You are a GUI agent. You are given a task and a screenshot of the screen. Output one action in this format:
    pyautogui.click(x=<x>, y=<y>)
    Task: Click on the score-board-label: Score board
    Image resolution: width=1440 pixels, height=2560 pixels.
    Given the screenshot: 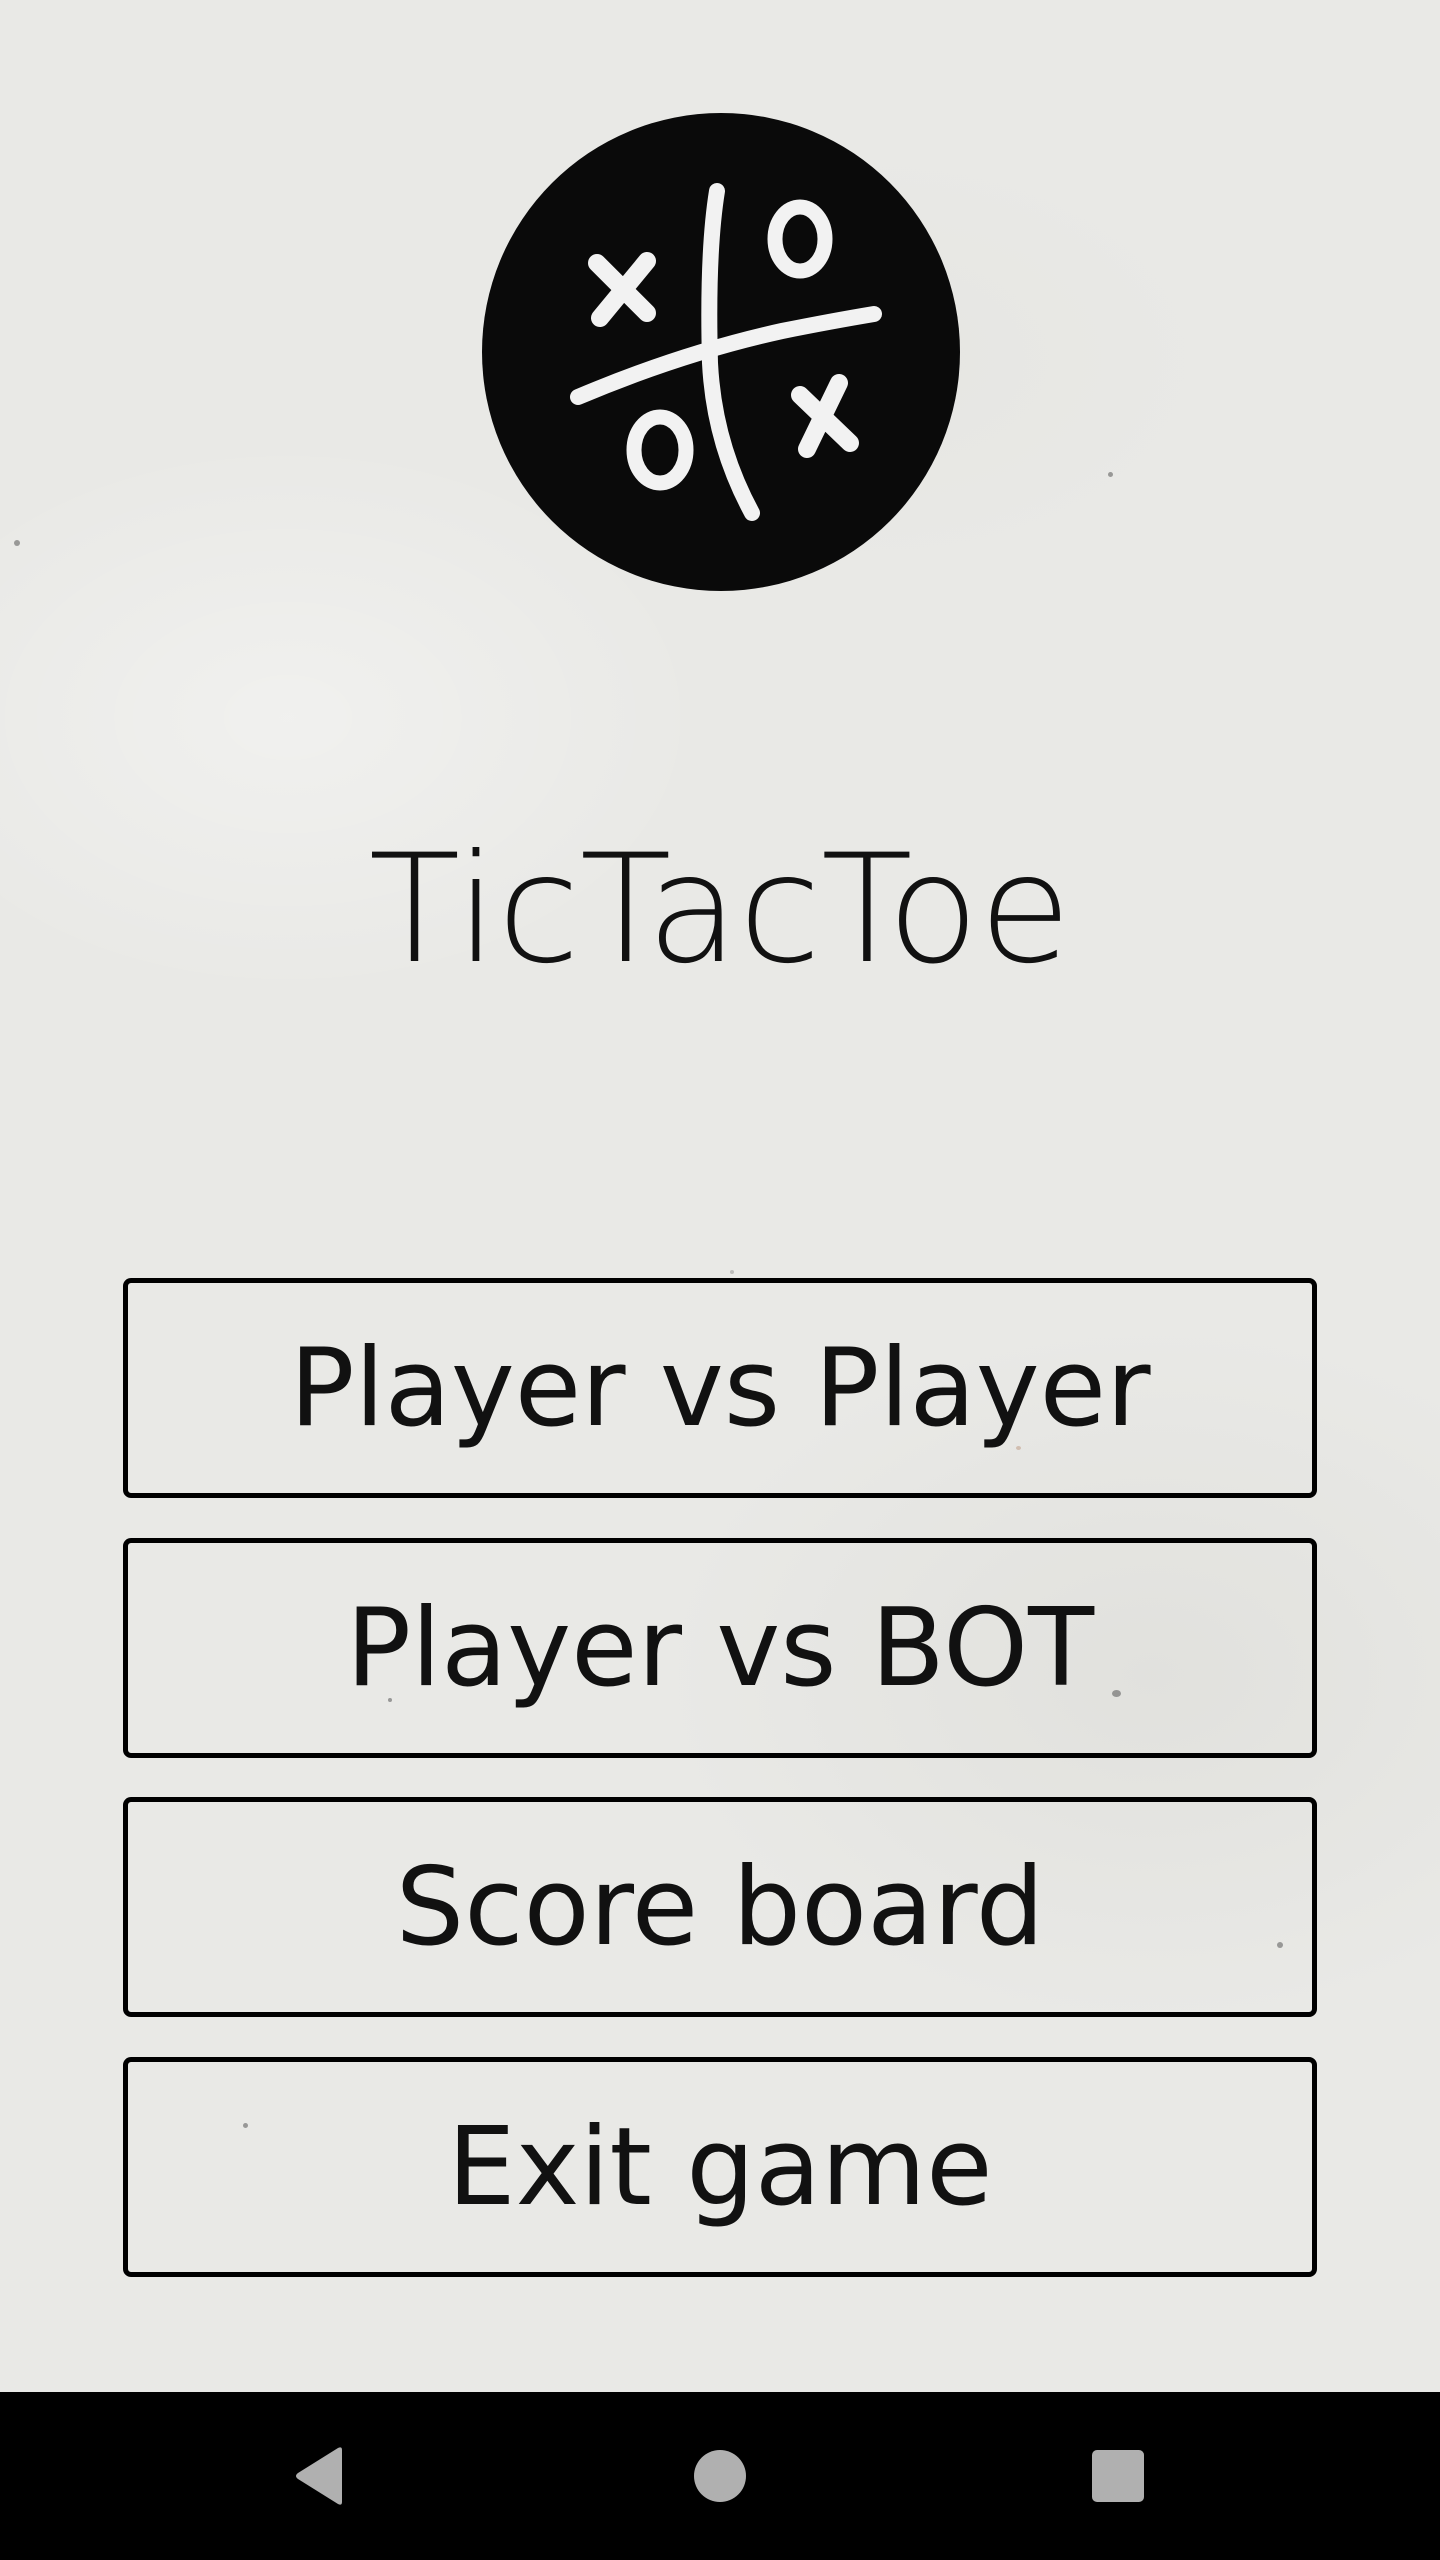 What is the action you would take?
    pyautogui.click(x=720, y=1907)
    